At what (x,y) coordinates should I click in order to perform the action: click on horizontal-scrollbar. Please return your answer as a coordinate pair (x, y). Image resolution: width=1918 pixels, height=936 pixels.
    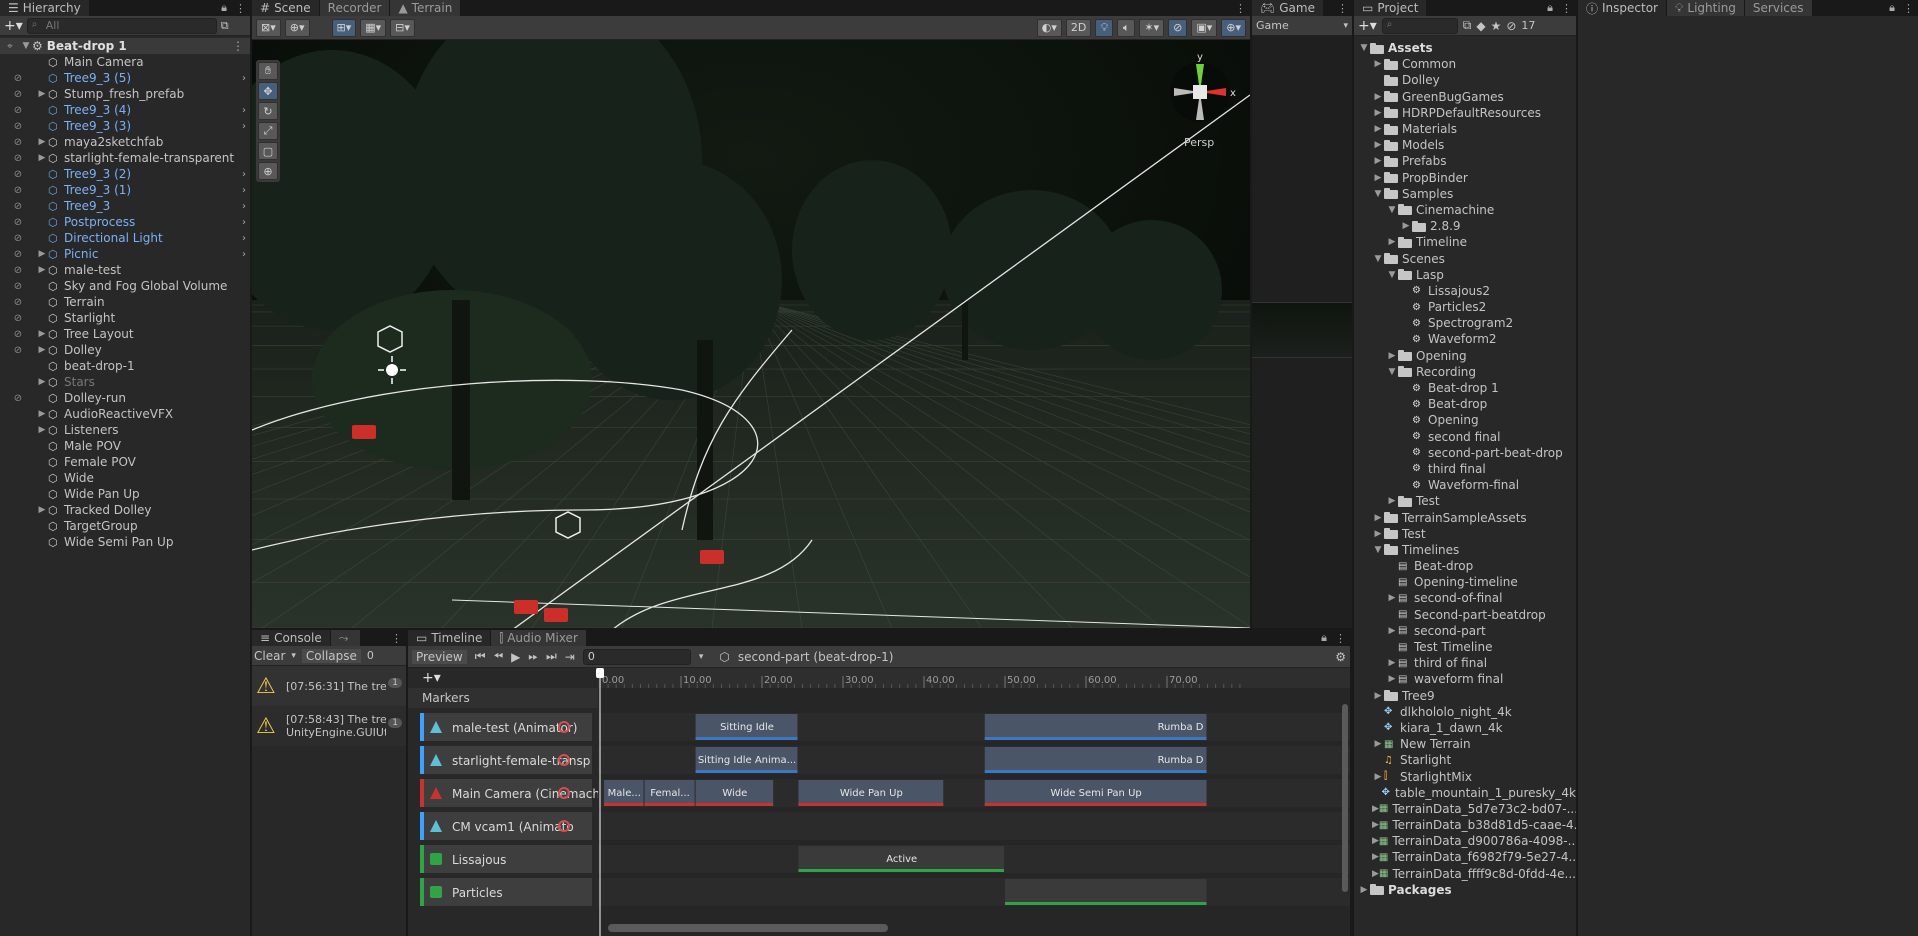
    Looking at the image, I should click on (748, 928).